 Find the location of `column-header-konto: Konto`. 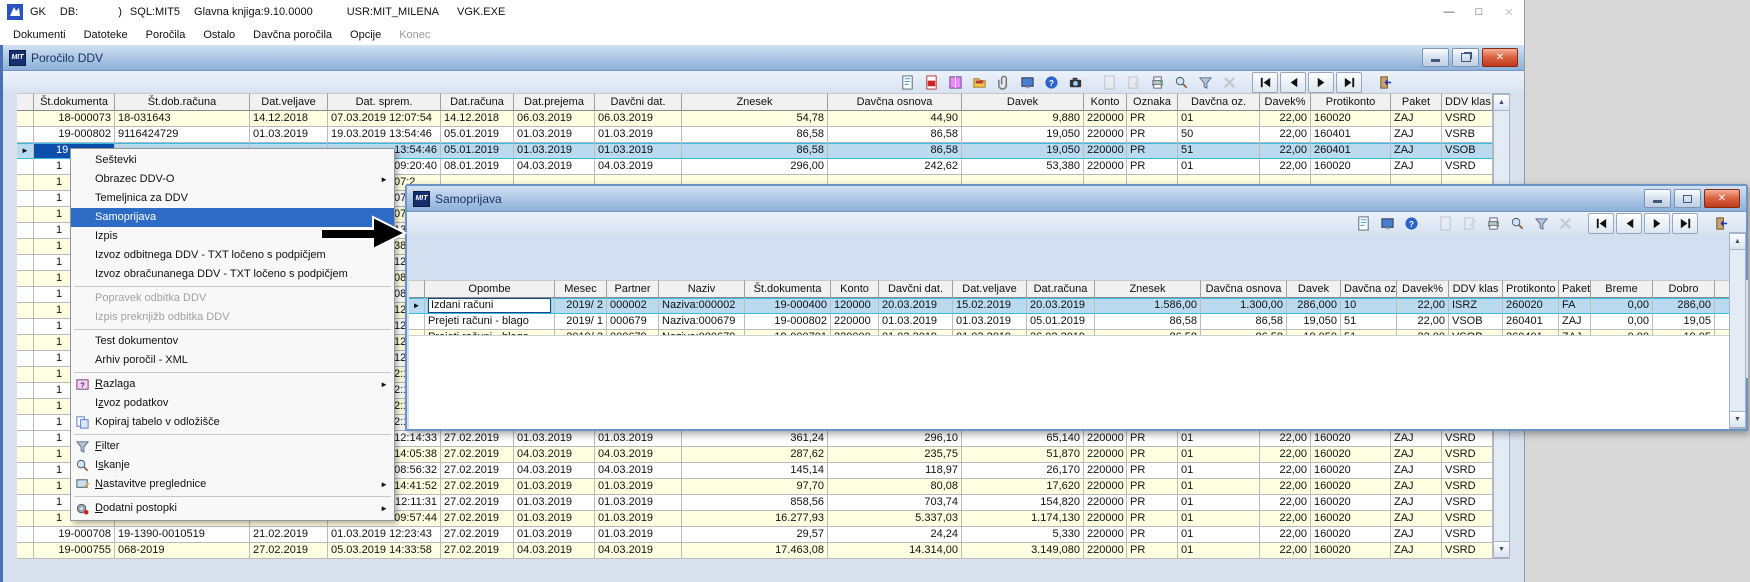

column-header-konto: Konto is located at coordinates (855, 289).